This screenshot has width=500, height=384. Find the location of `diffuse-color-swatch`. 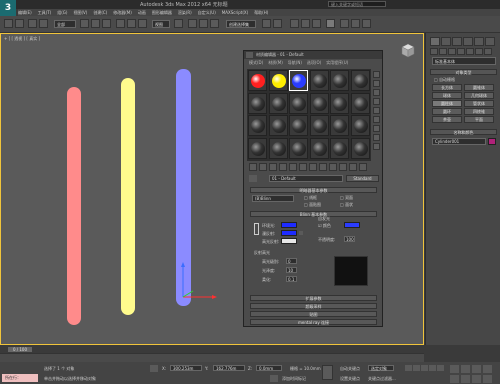

diffuse-color-swatch is located at coordinates (289, 233).